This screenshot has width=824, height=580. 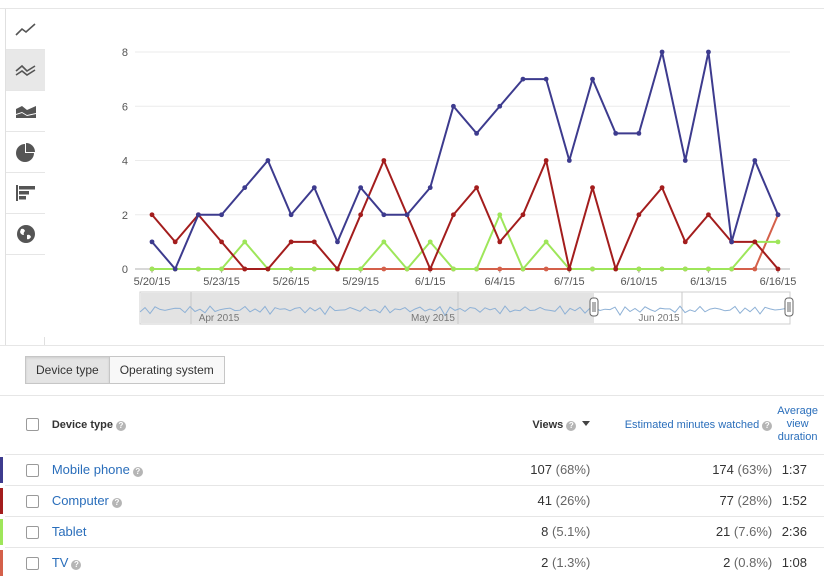 I want to click on device-link-tablet: Tablet, so click(x=69, y=531).